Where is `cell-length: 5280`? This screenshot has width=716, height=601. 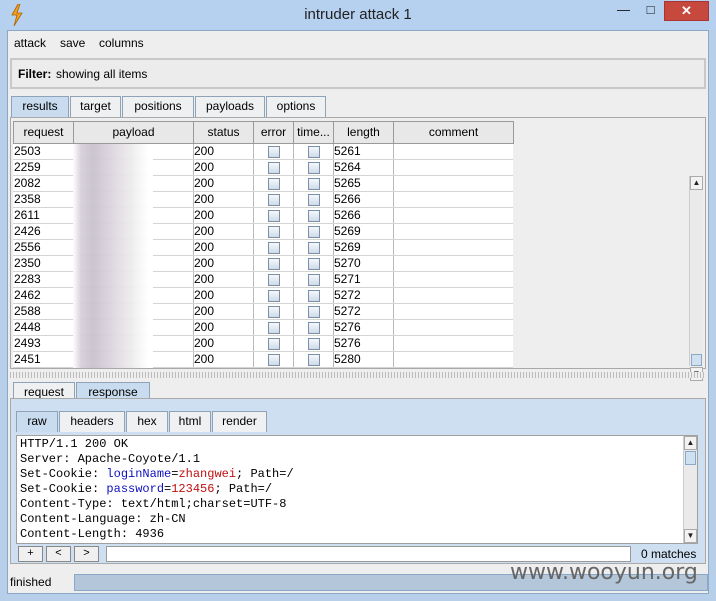
cell-length: 5280 is located at coordinates (363, 360).